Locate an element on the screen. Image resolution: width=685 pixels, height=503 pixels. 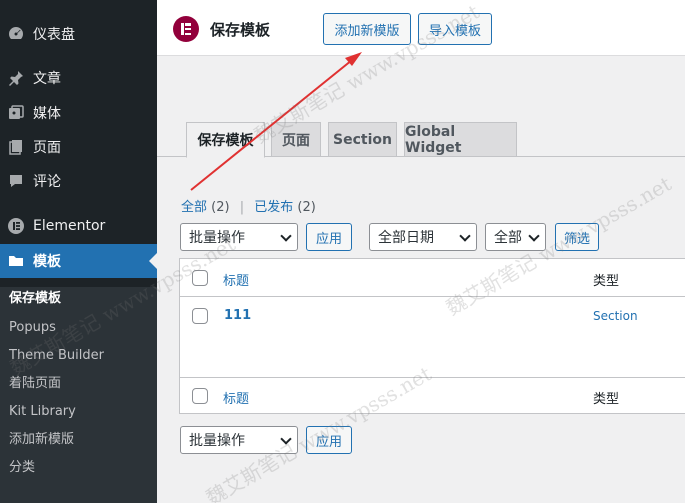
elementor-icon is located at coordinates (16, 226).